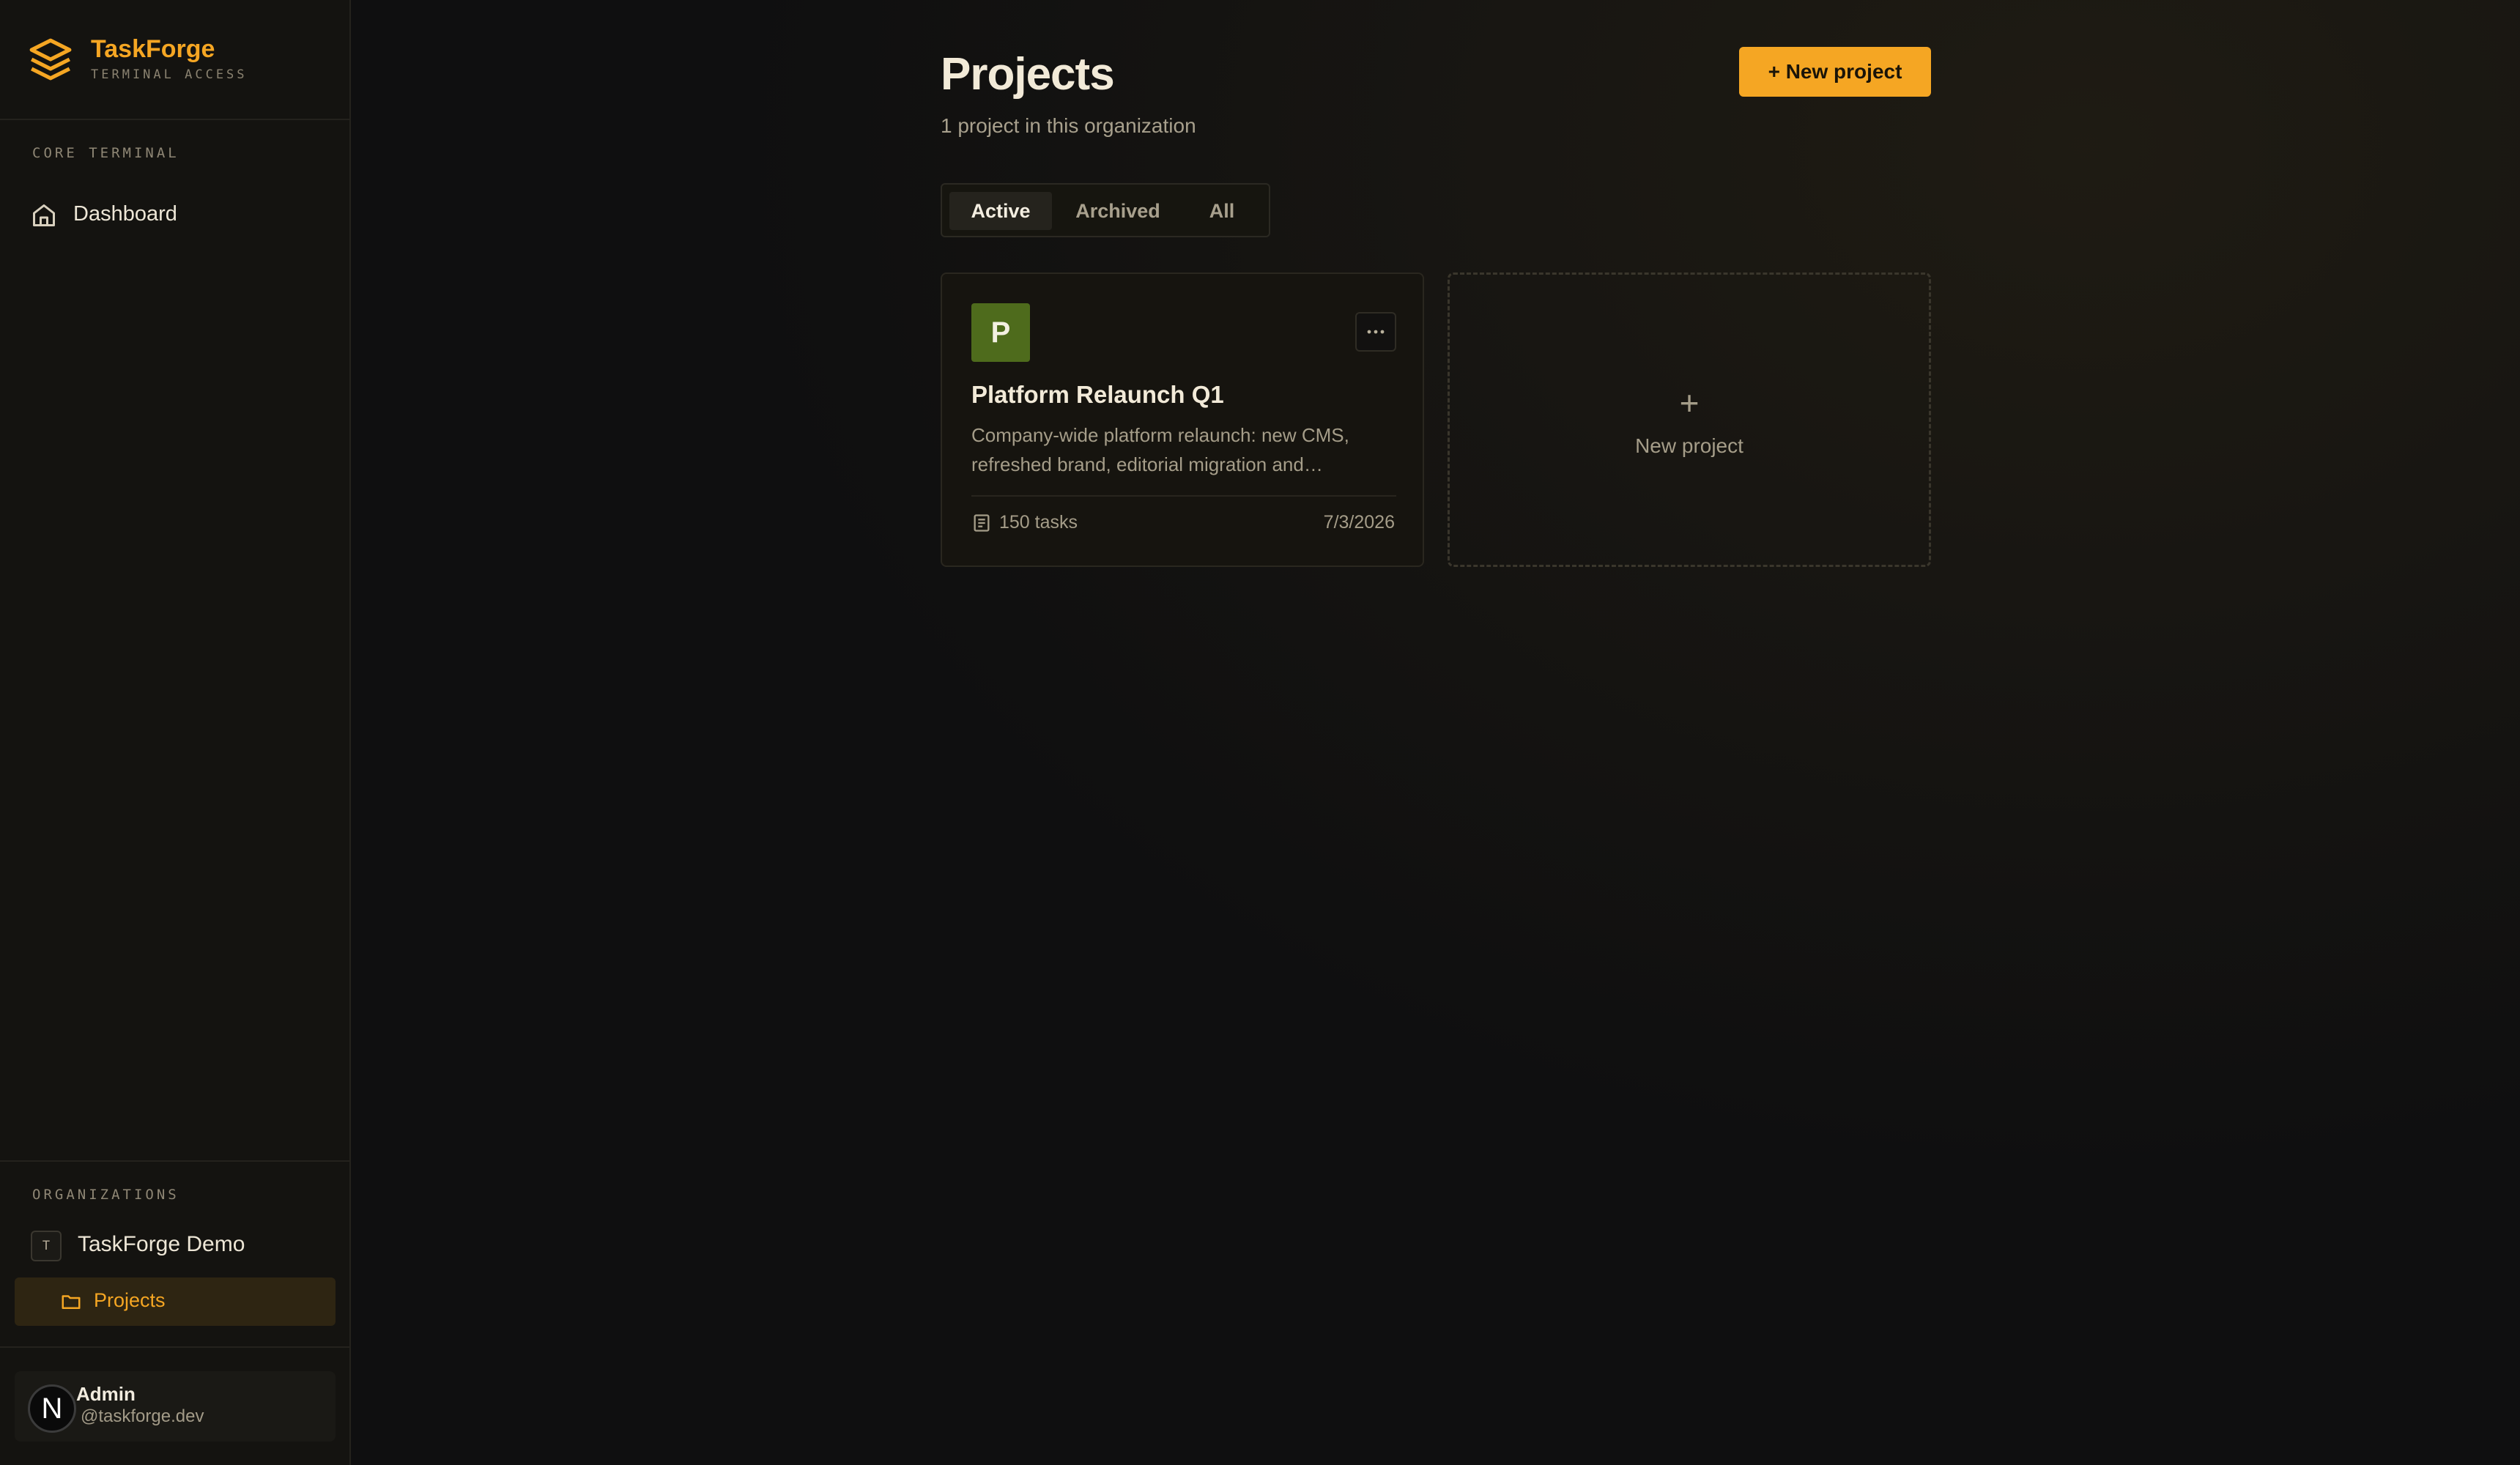 This screenshot has height=1465, width=2520. I want to click on new-project-button: + New project, so click(1835, 72).